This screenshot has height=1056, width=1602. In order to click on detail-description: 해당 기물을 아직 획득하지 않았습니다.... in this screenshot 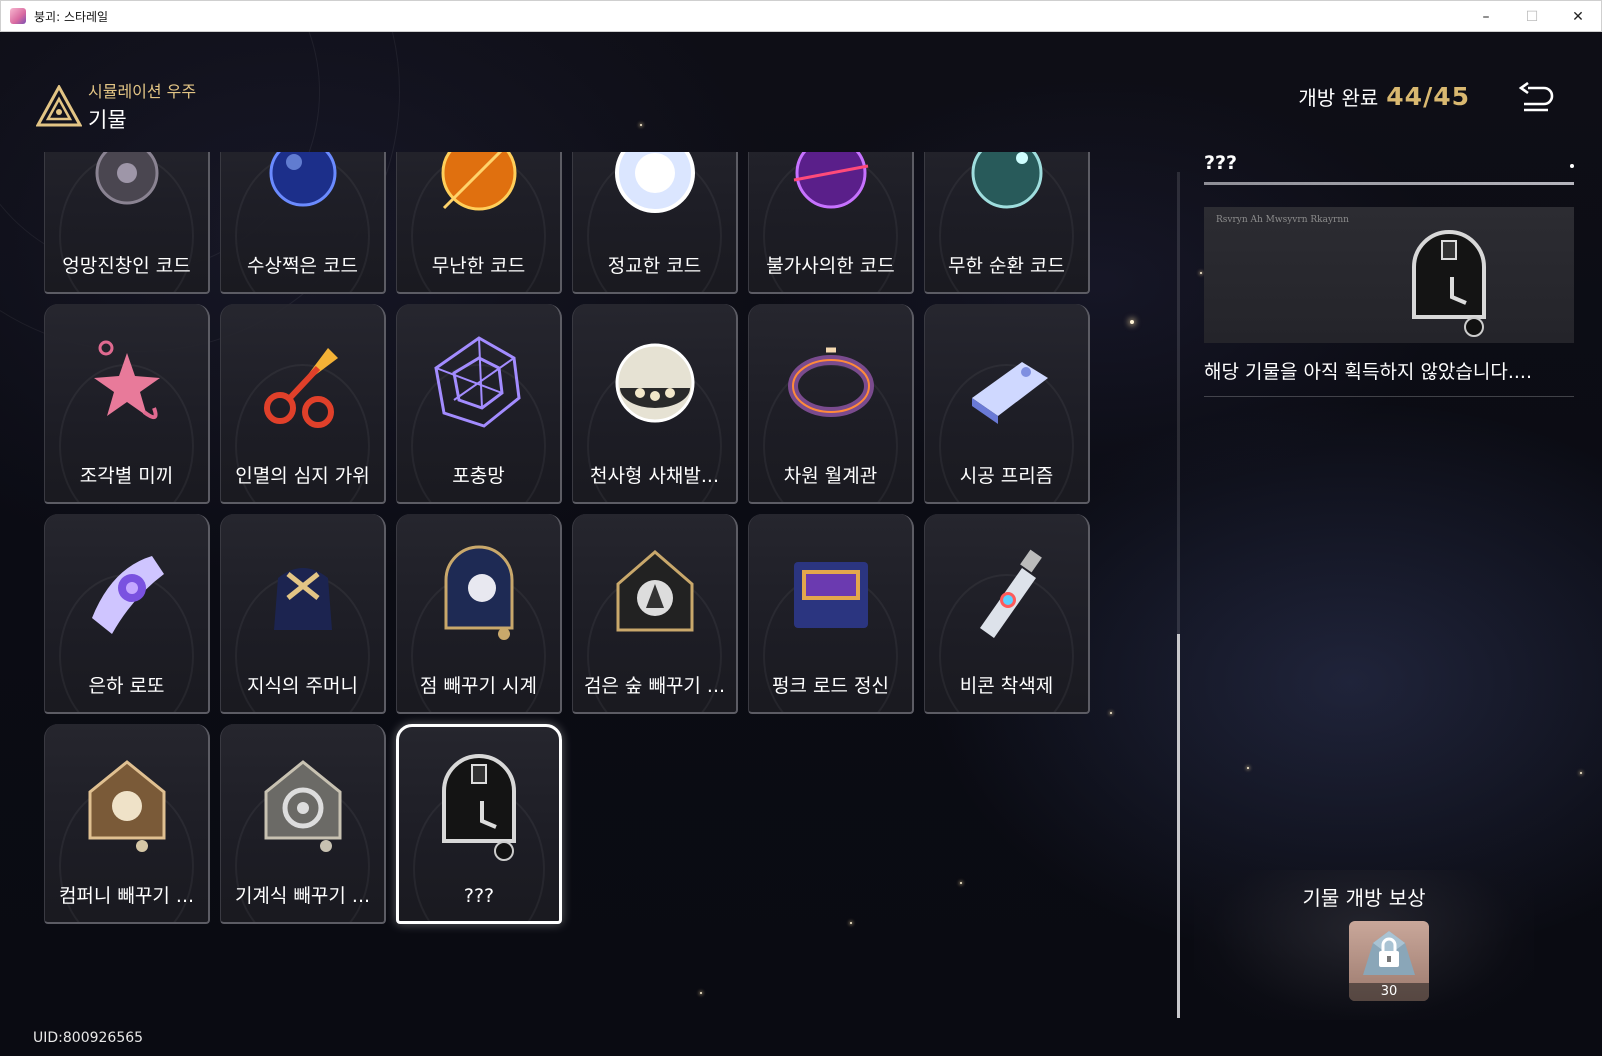, I will do `click(1368, 372)`.